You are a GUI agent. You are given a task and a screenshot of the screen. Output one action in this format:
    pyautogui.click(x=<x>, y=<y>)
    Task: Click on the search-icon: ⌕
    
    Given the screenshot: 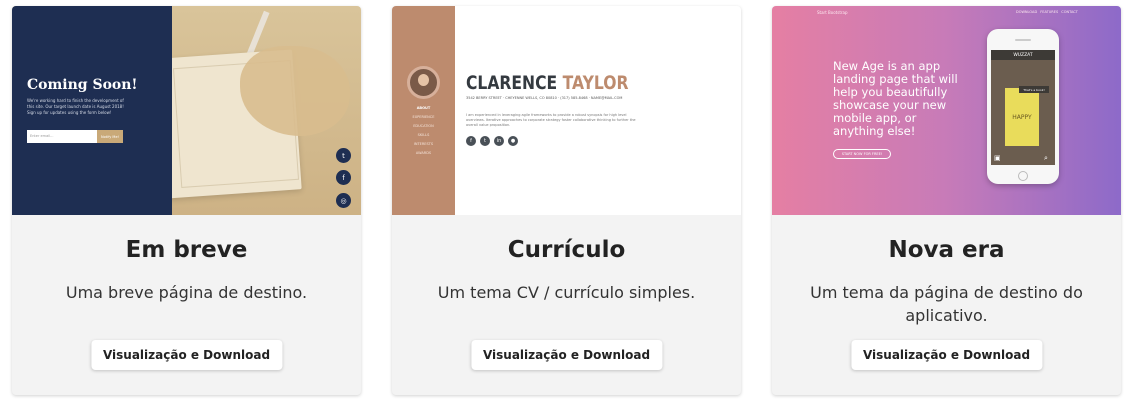 What is the action you would take?
    pyautogui.click(x=1046, y=158)
    